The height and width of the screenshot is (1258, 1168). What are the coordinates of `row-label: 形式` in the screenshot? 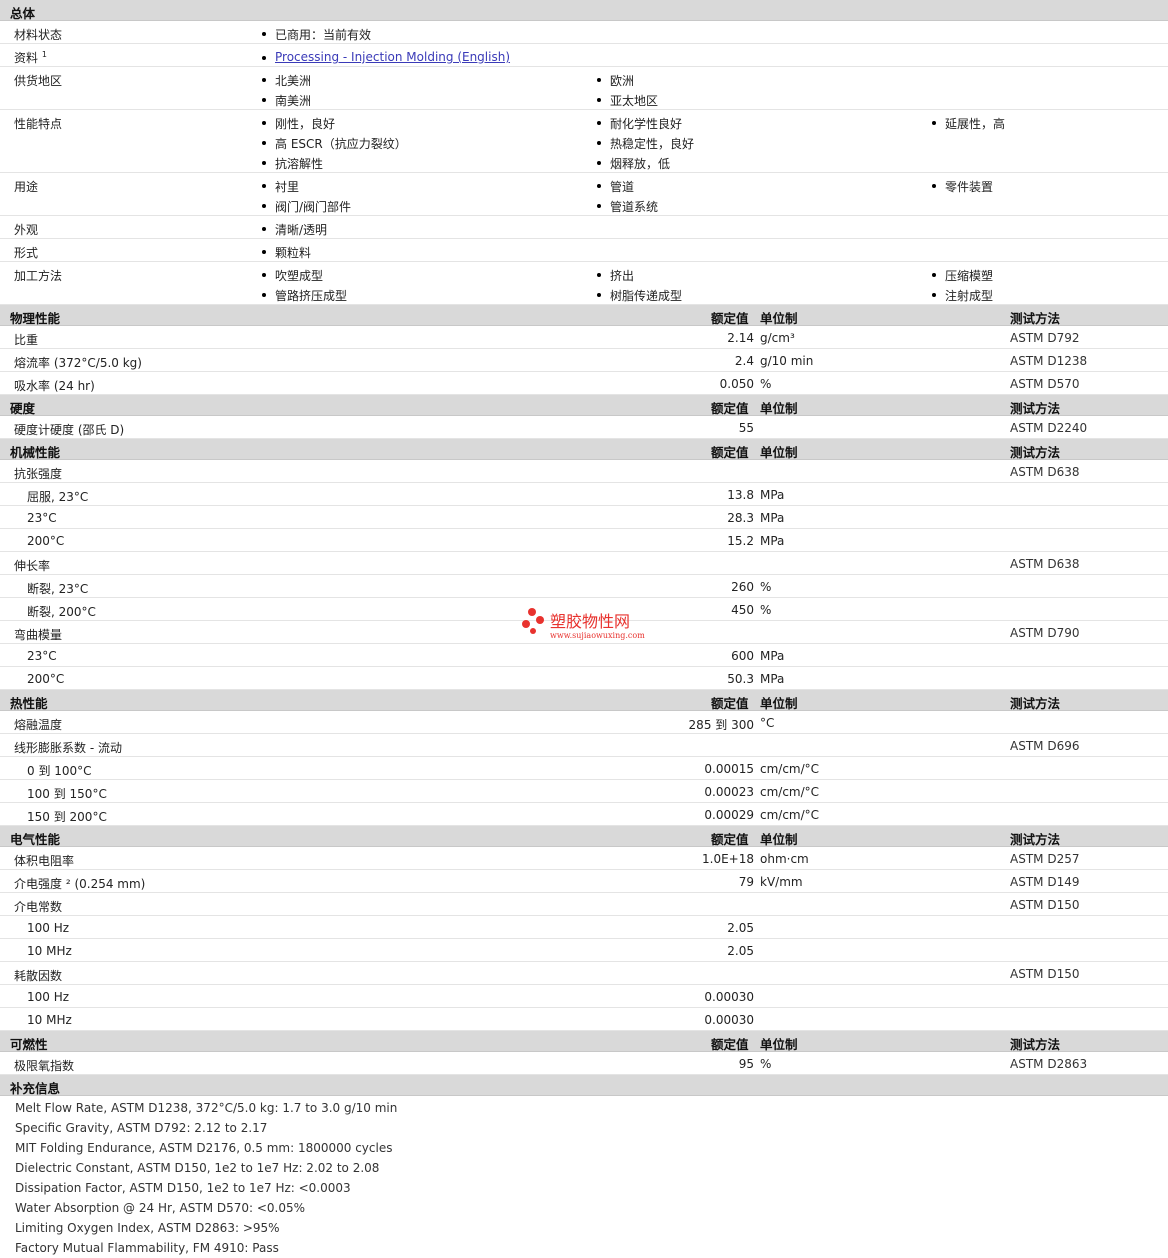 It's located at (26, 253).